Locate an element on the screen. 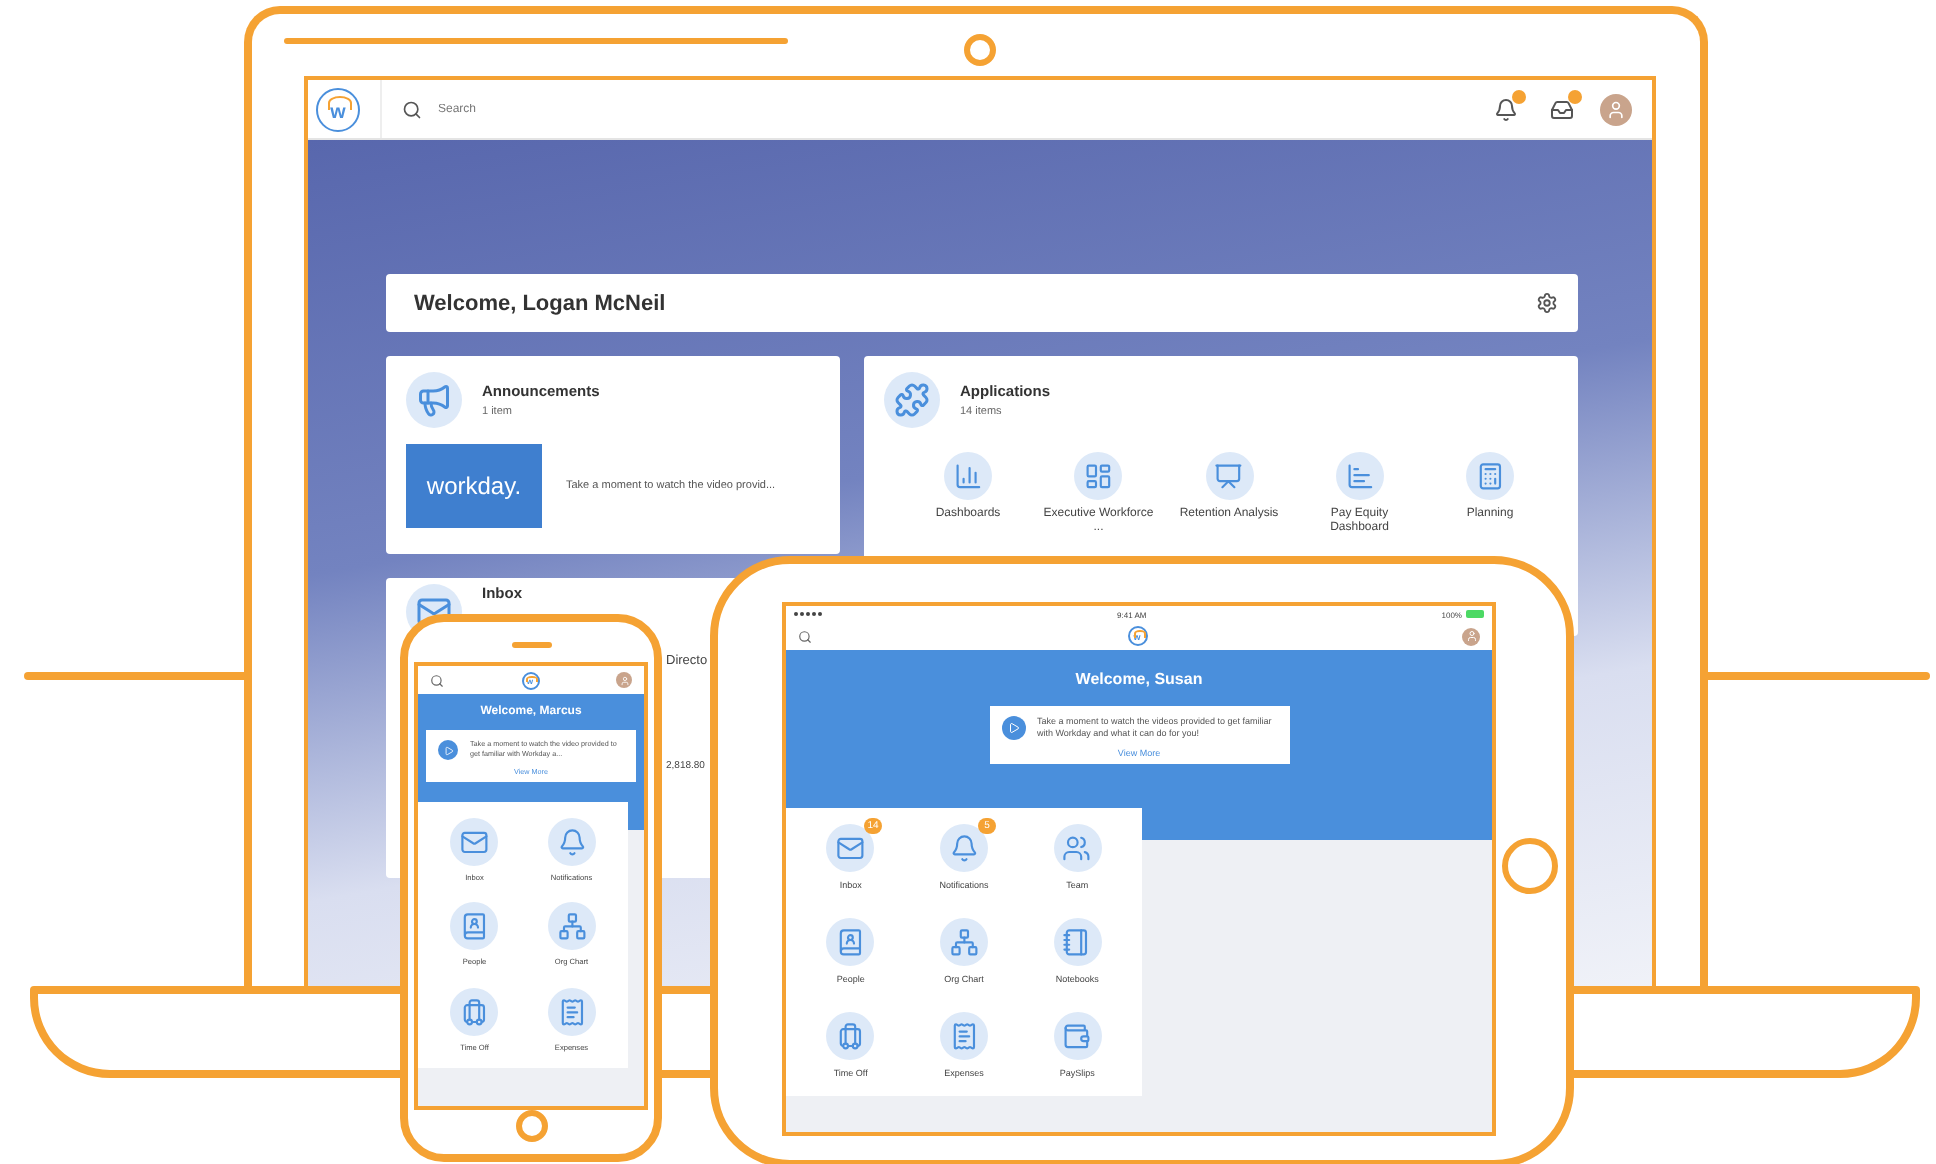 The height and width of the screenshot is (1164, 1936). battery-icon is located at coordinates (1474, 614).